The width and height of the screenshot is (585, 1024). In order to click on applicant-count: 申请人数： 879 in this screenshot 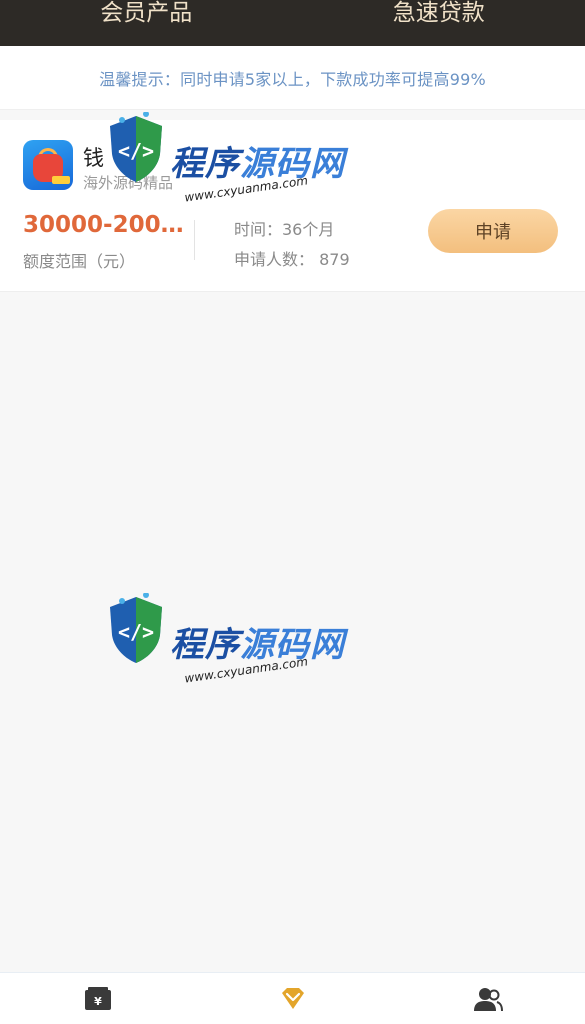, I will do `click(292, 259)`.